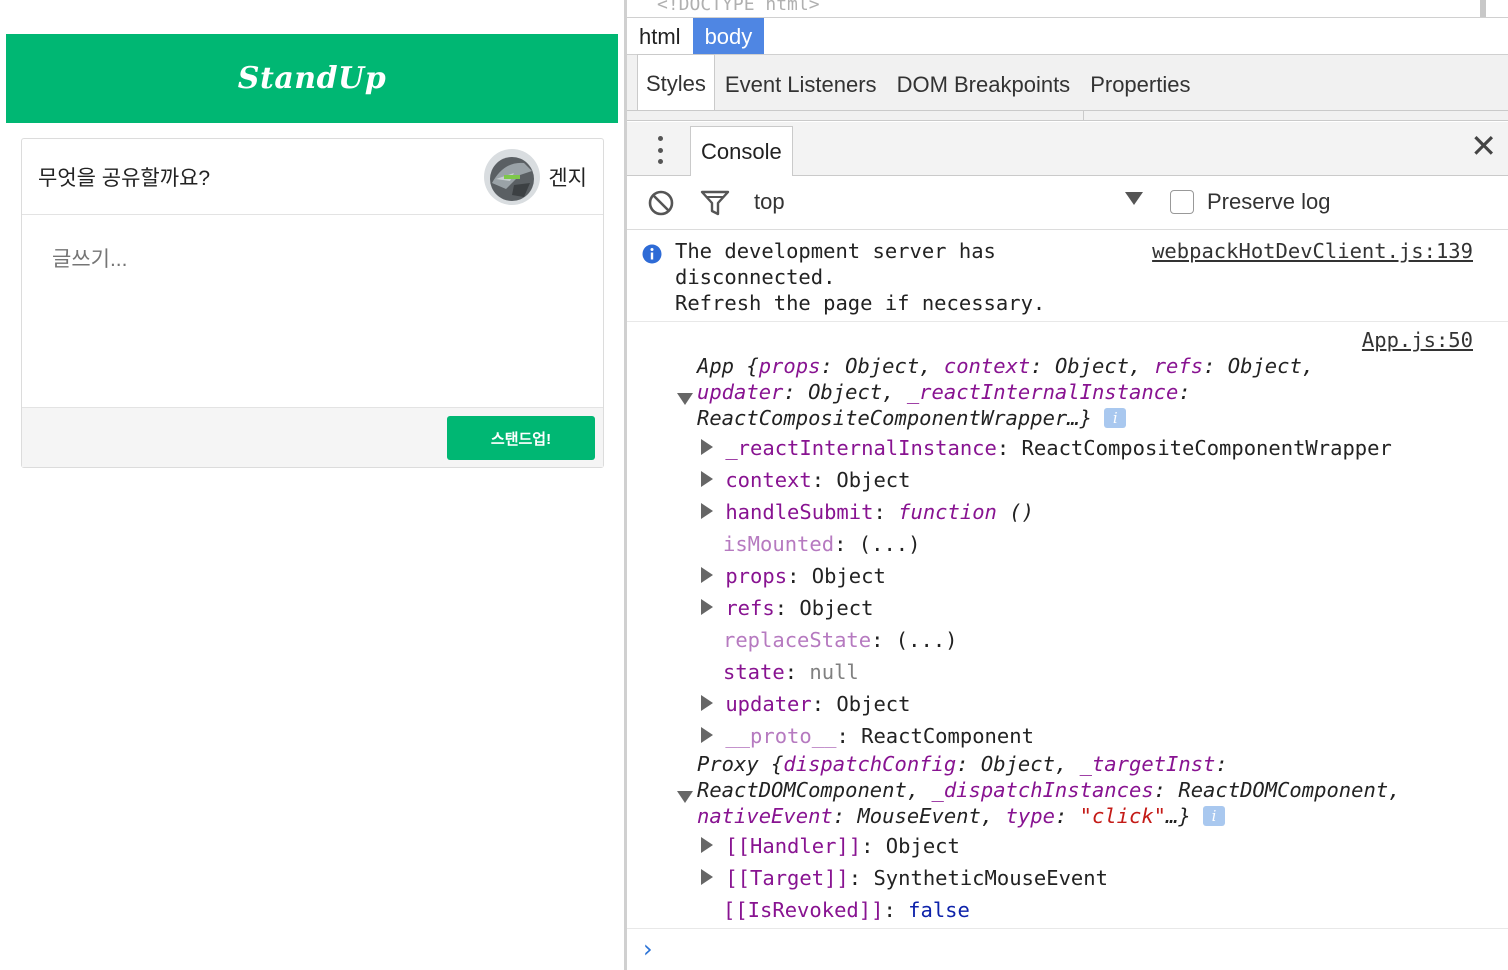 Image resolution: width=1508 pixels, height=970 pixels. I want to click on preserve-log-label: Preserve log, so click(1269, 202).